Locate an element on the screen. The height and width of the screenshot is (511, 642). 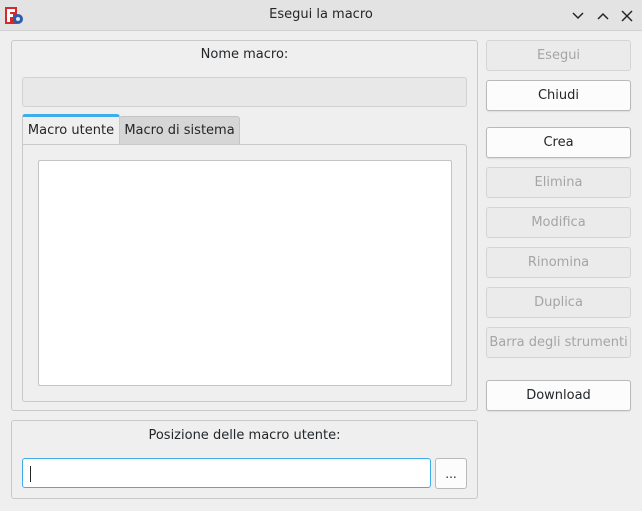
title-bar: Esegui la macro is located at coordinates (321, 15).